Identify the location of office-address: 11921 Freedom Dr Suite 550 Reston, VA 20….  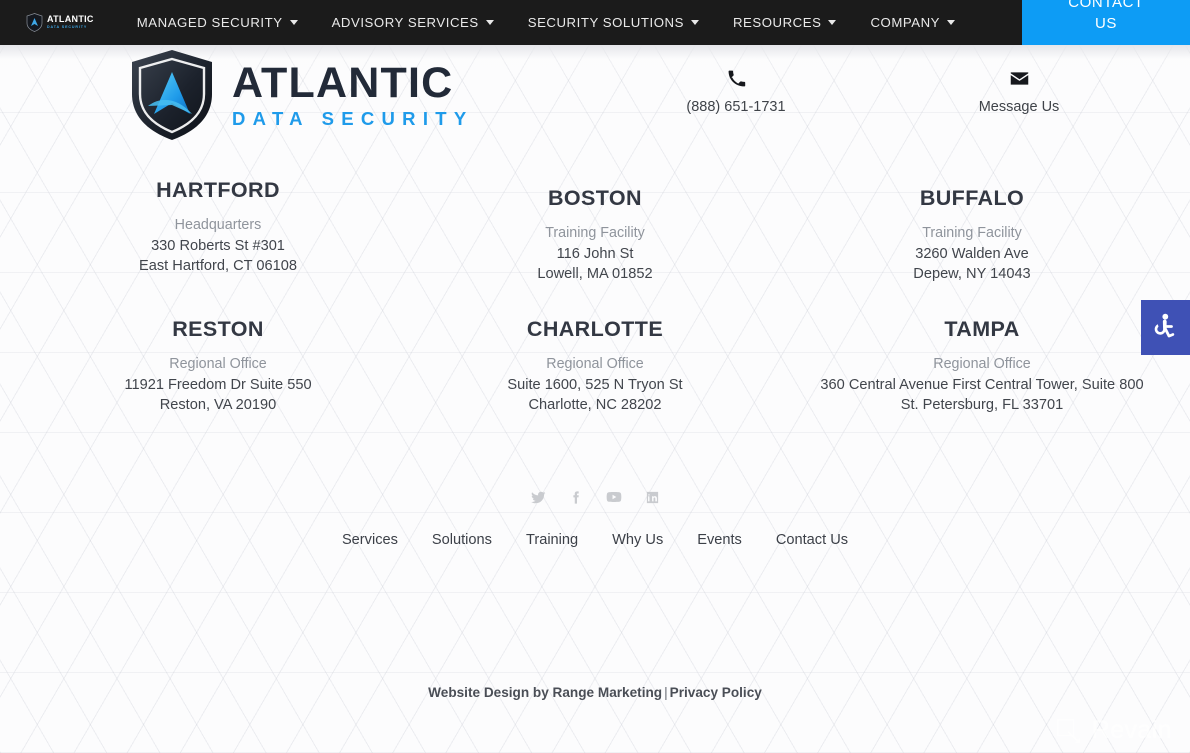
(218, 395).